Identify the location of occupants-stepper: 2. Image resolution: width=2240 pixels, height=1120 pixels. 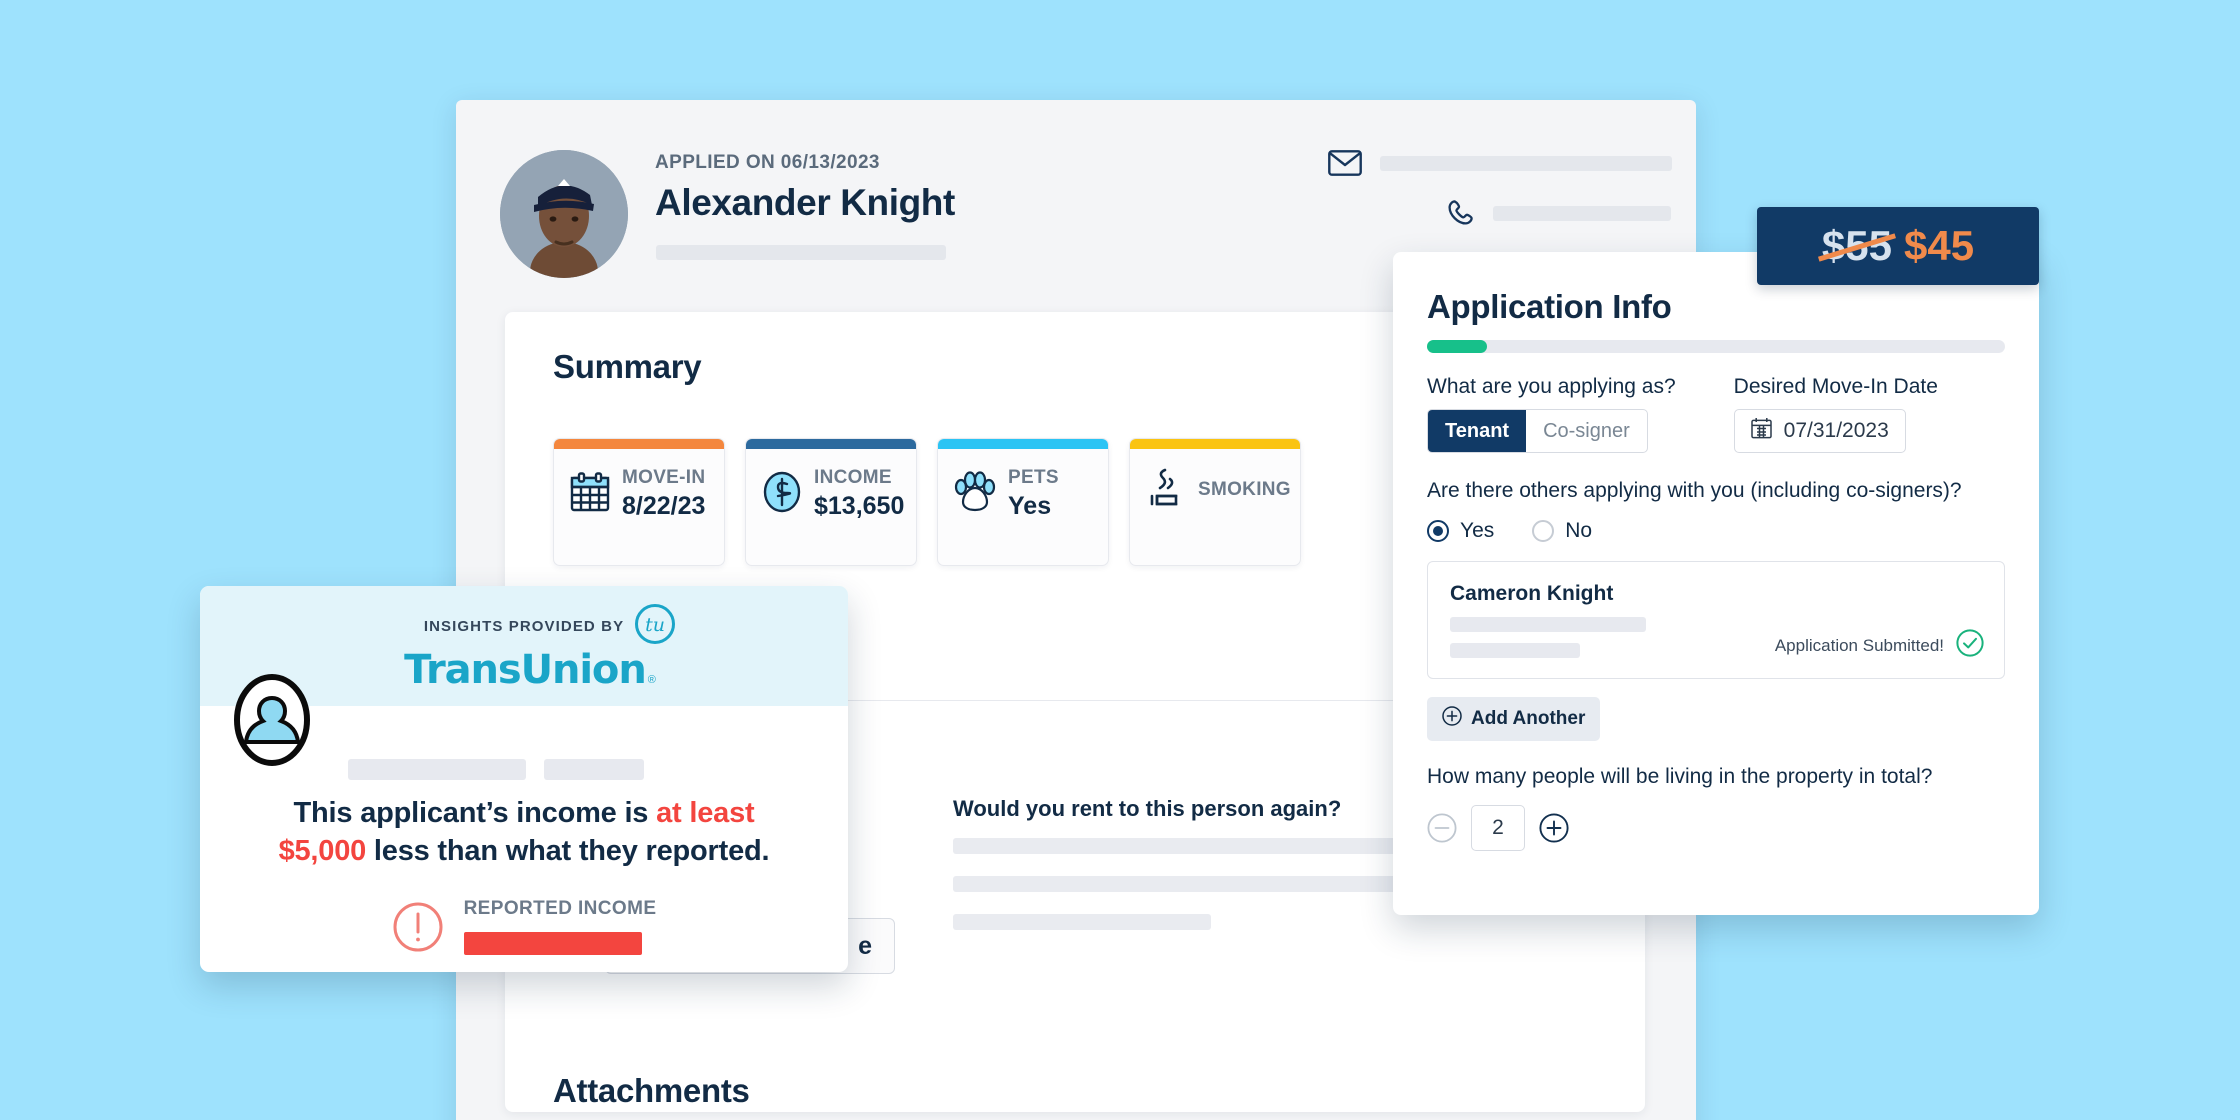
(1716, 828).